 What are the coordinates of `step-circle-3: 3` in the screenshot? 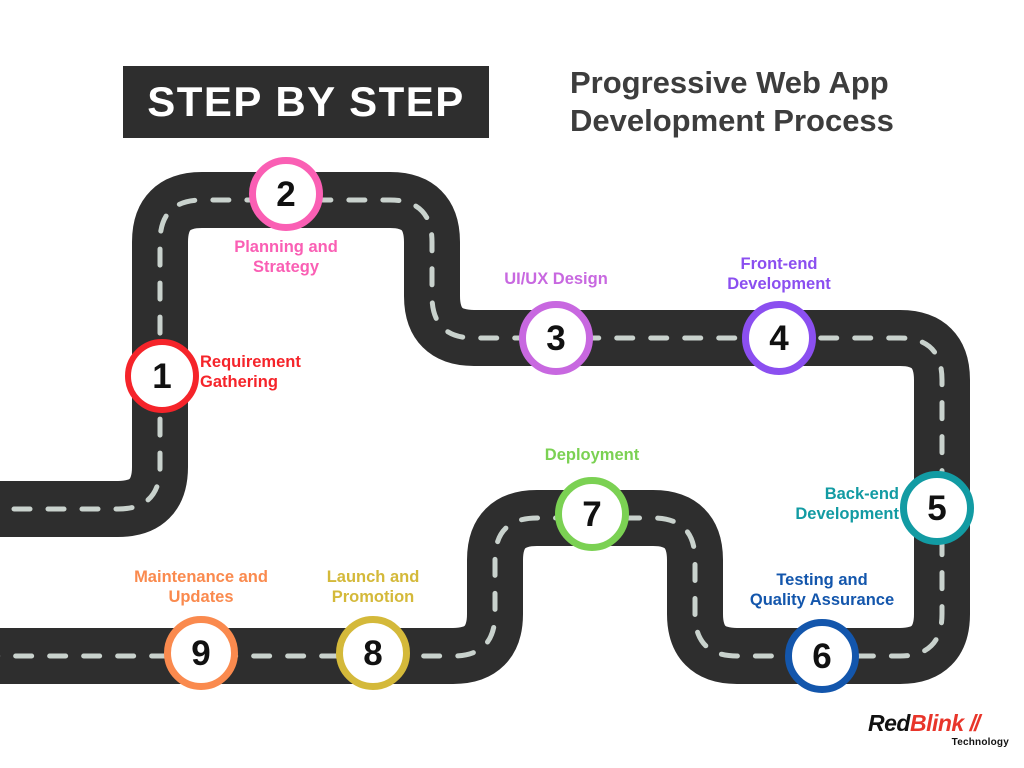 It's located at (556, 338).